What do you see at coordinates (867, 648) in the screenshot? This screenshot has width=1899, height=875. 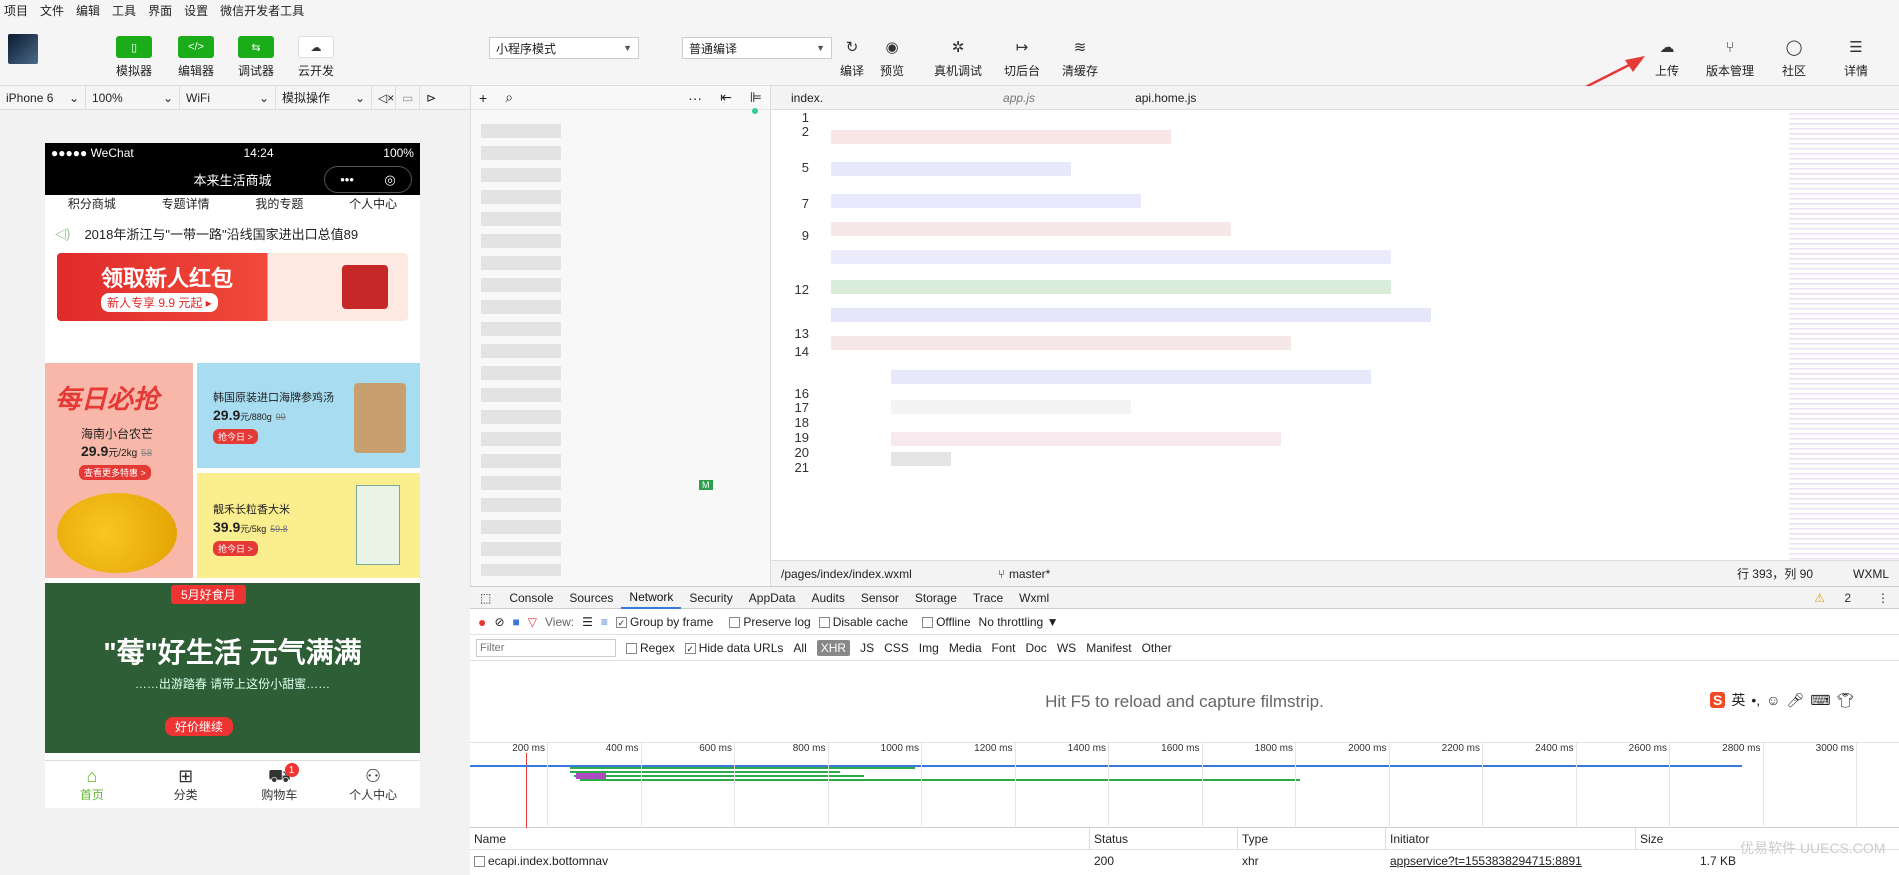 I see `type-js: JS` at bounding box center [867, 648].